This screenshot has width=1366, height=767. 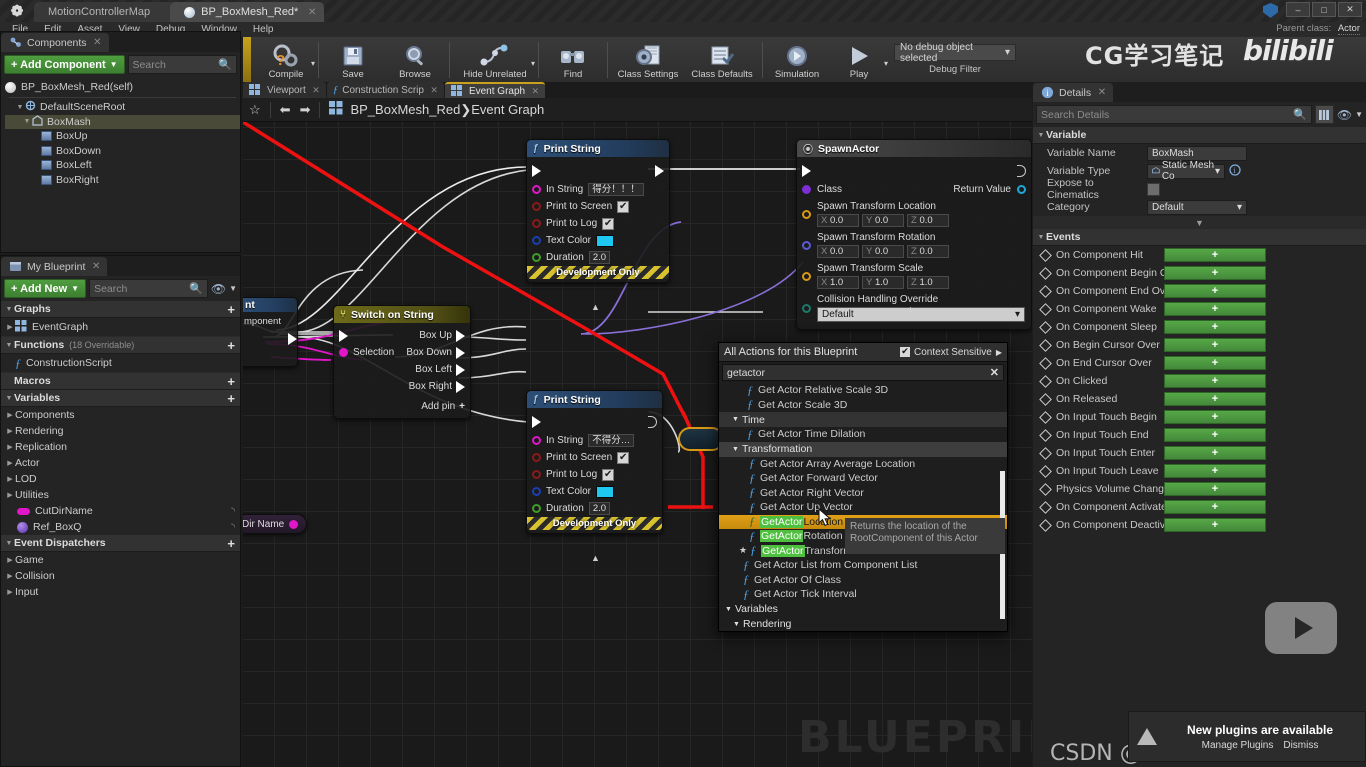 What do you see at coordinates (836, 220) in the screenshot?
I see `spawn-location-x: 0.0` at bounding box center [836, 220].